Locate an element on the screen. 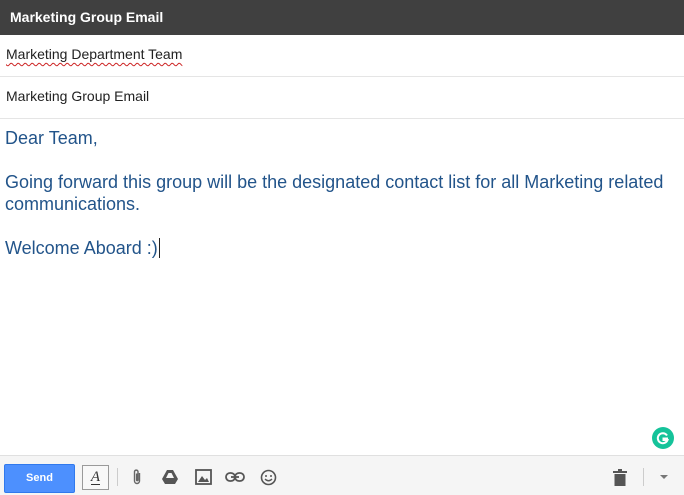  compose-toolbar: Send A is located at coordinates (342, 475).